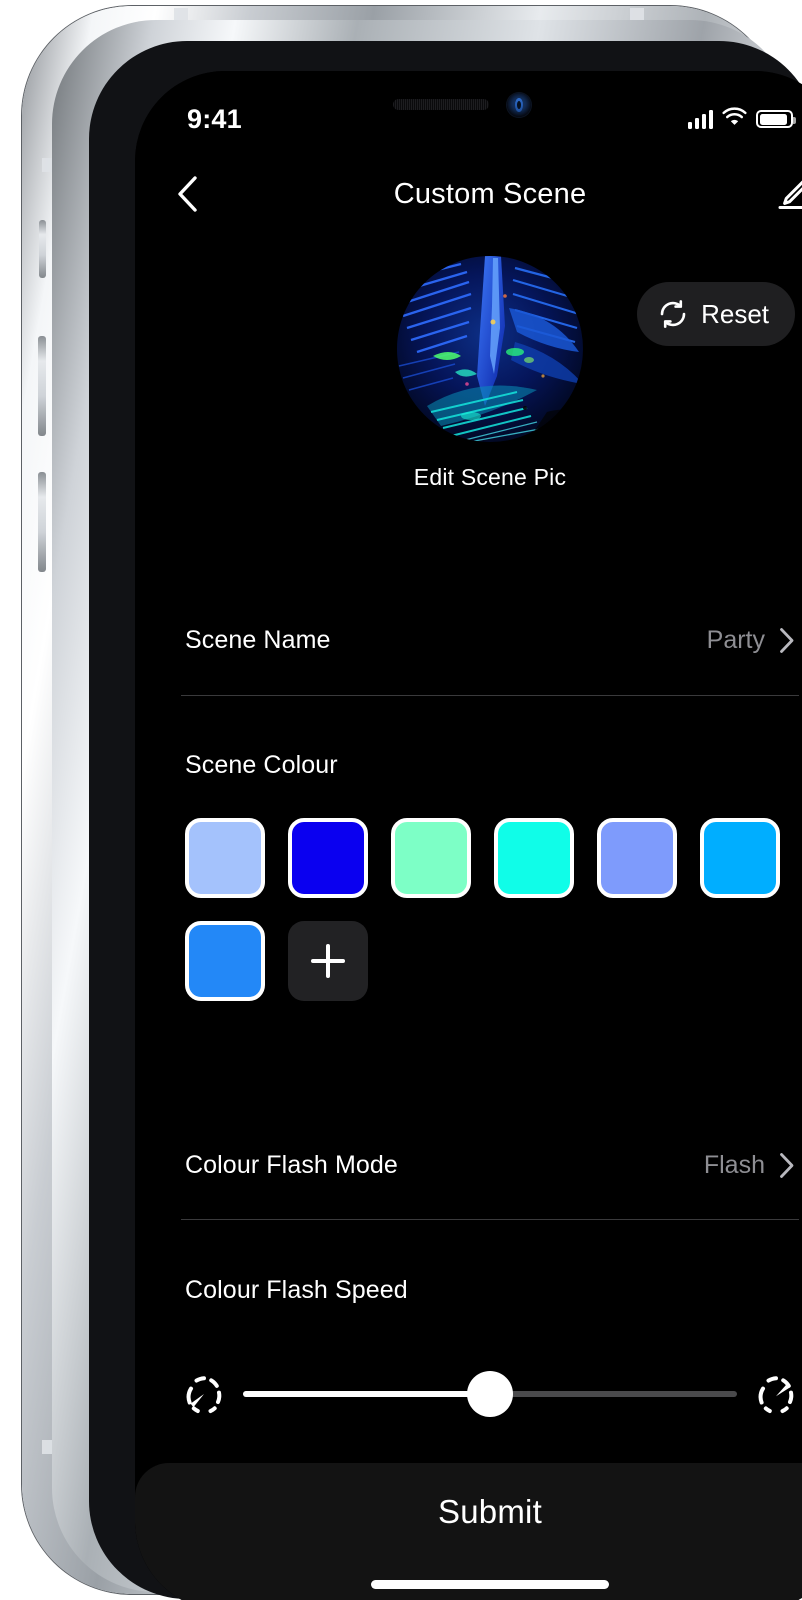 This screenshot has height=1600, width=802. What do you see at coordinates (790, 194) in the screenshot?
I see `pencil-edit-icon` at bounding box center [790, 194].